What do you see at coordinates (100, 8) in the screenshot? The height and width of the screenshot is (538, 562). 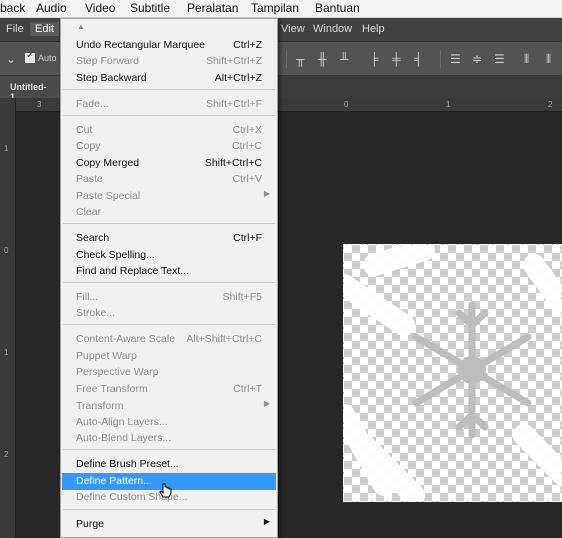 I see `player-menu-video: Video` at bounding box center [100, 8].